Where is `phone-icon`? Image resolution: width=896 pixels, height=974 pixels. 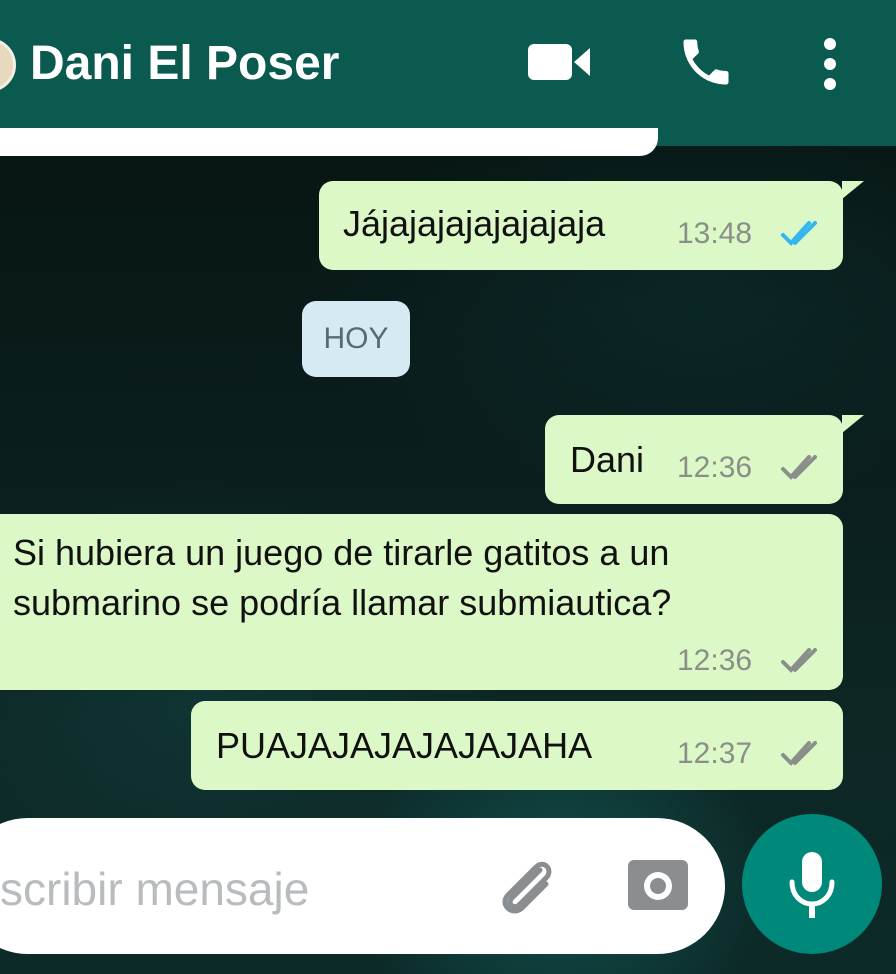 phone-icon is located at coordinates (706, 62).